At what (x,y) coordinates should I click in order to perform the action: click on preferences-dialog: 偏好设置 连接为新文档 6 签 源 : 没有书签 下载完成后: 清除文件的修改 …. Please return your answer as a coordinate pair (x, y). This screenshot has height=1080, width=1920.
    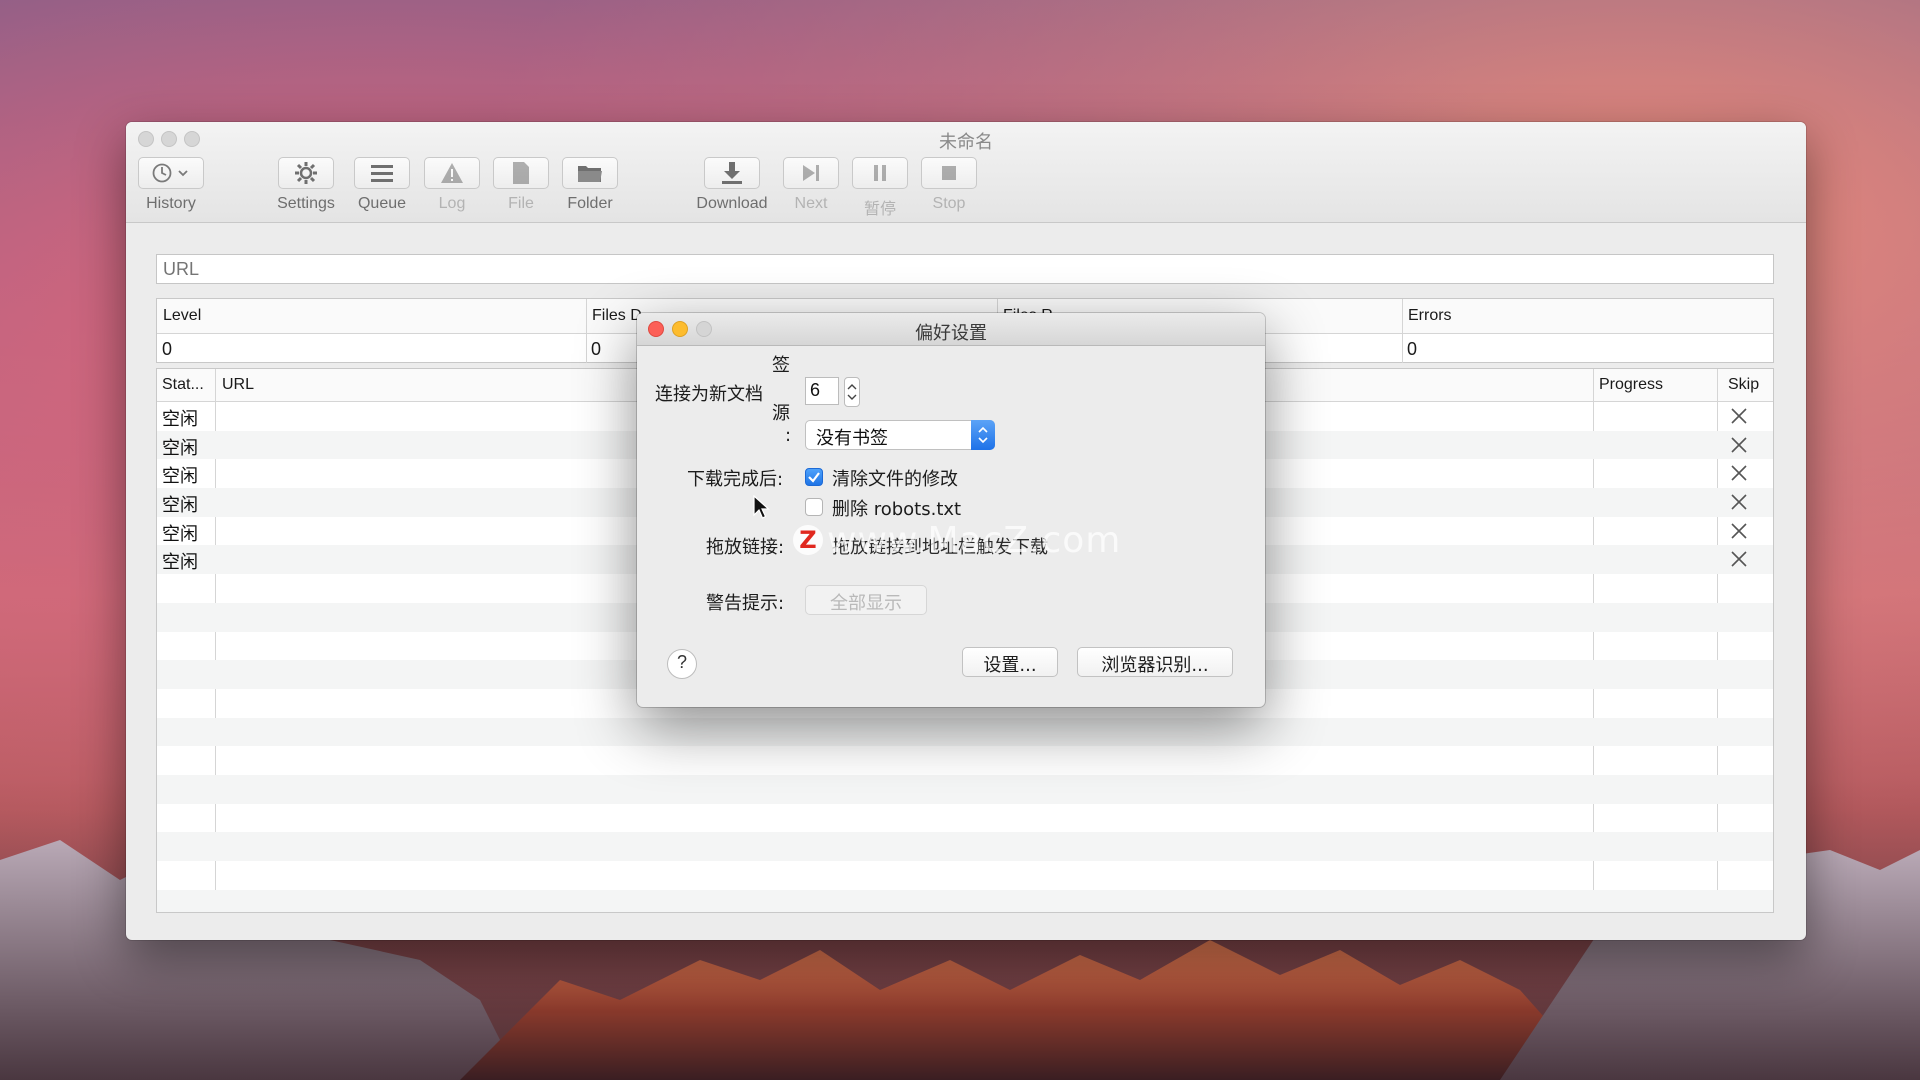
    Looking at the image, I should click on (951, 510).